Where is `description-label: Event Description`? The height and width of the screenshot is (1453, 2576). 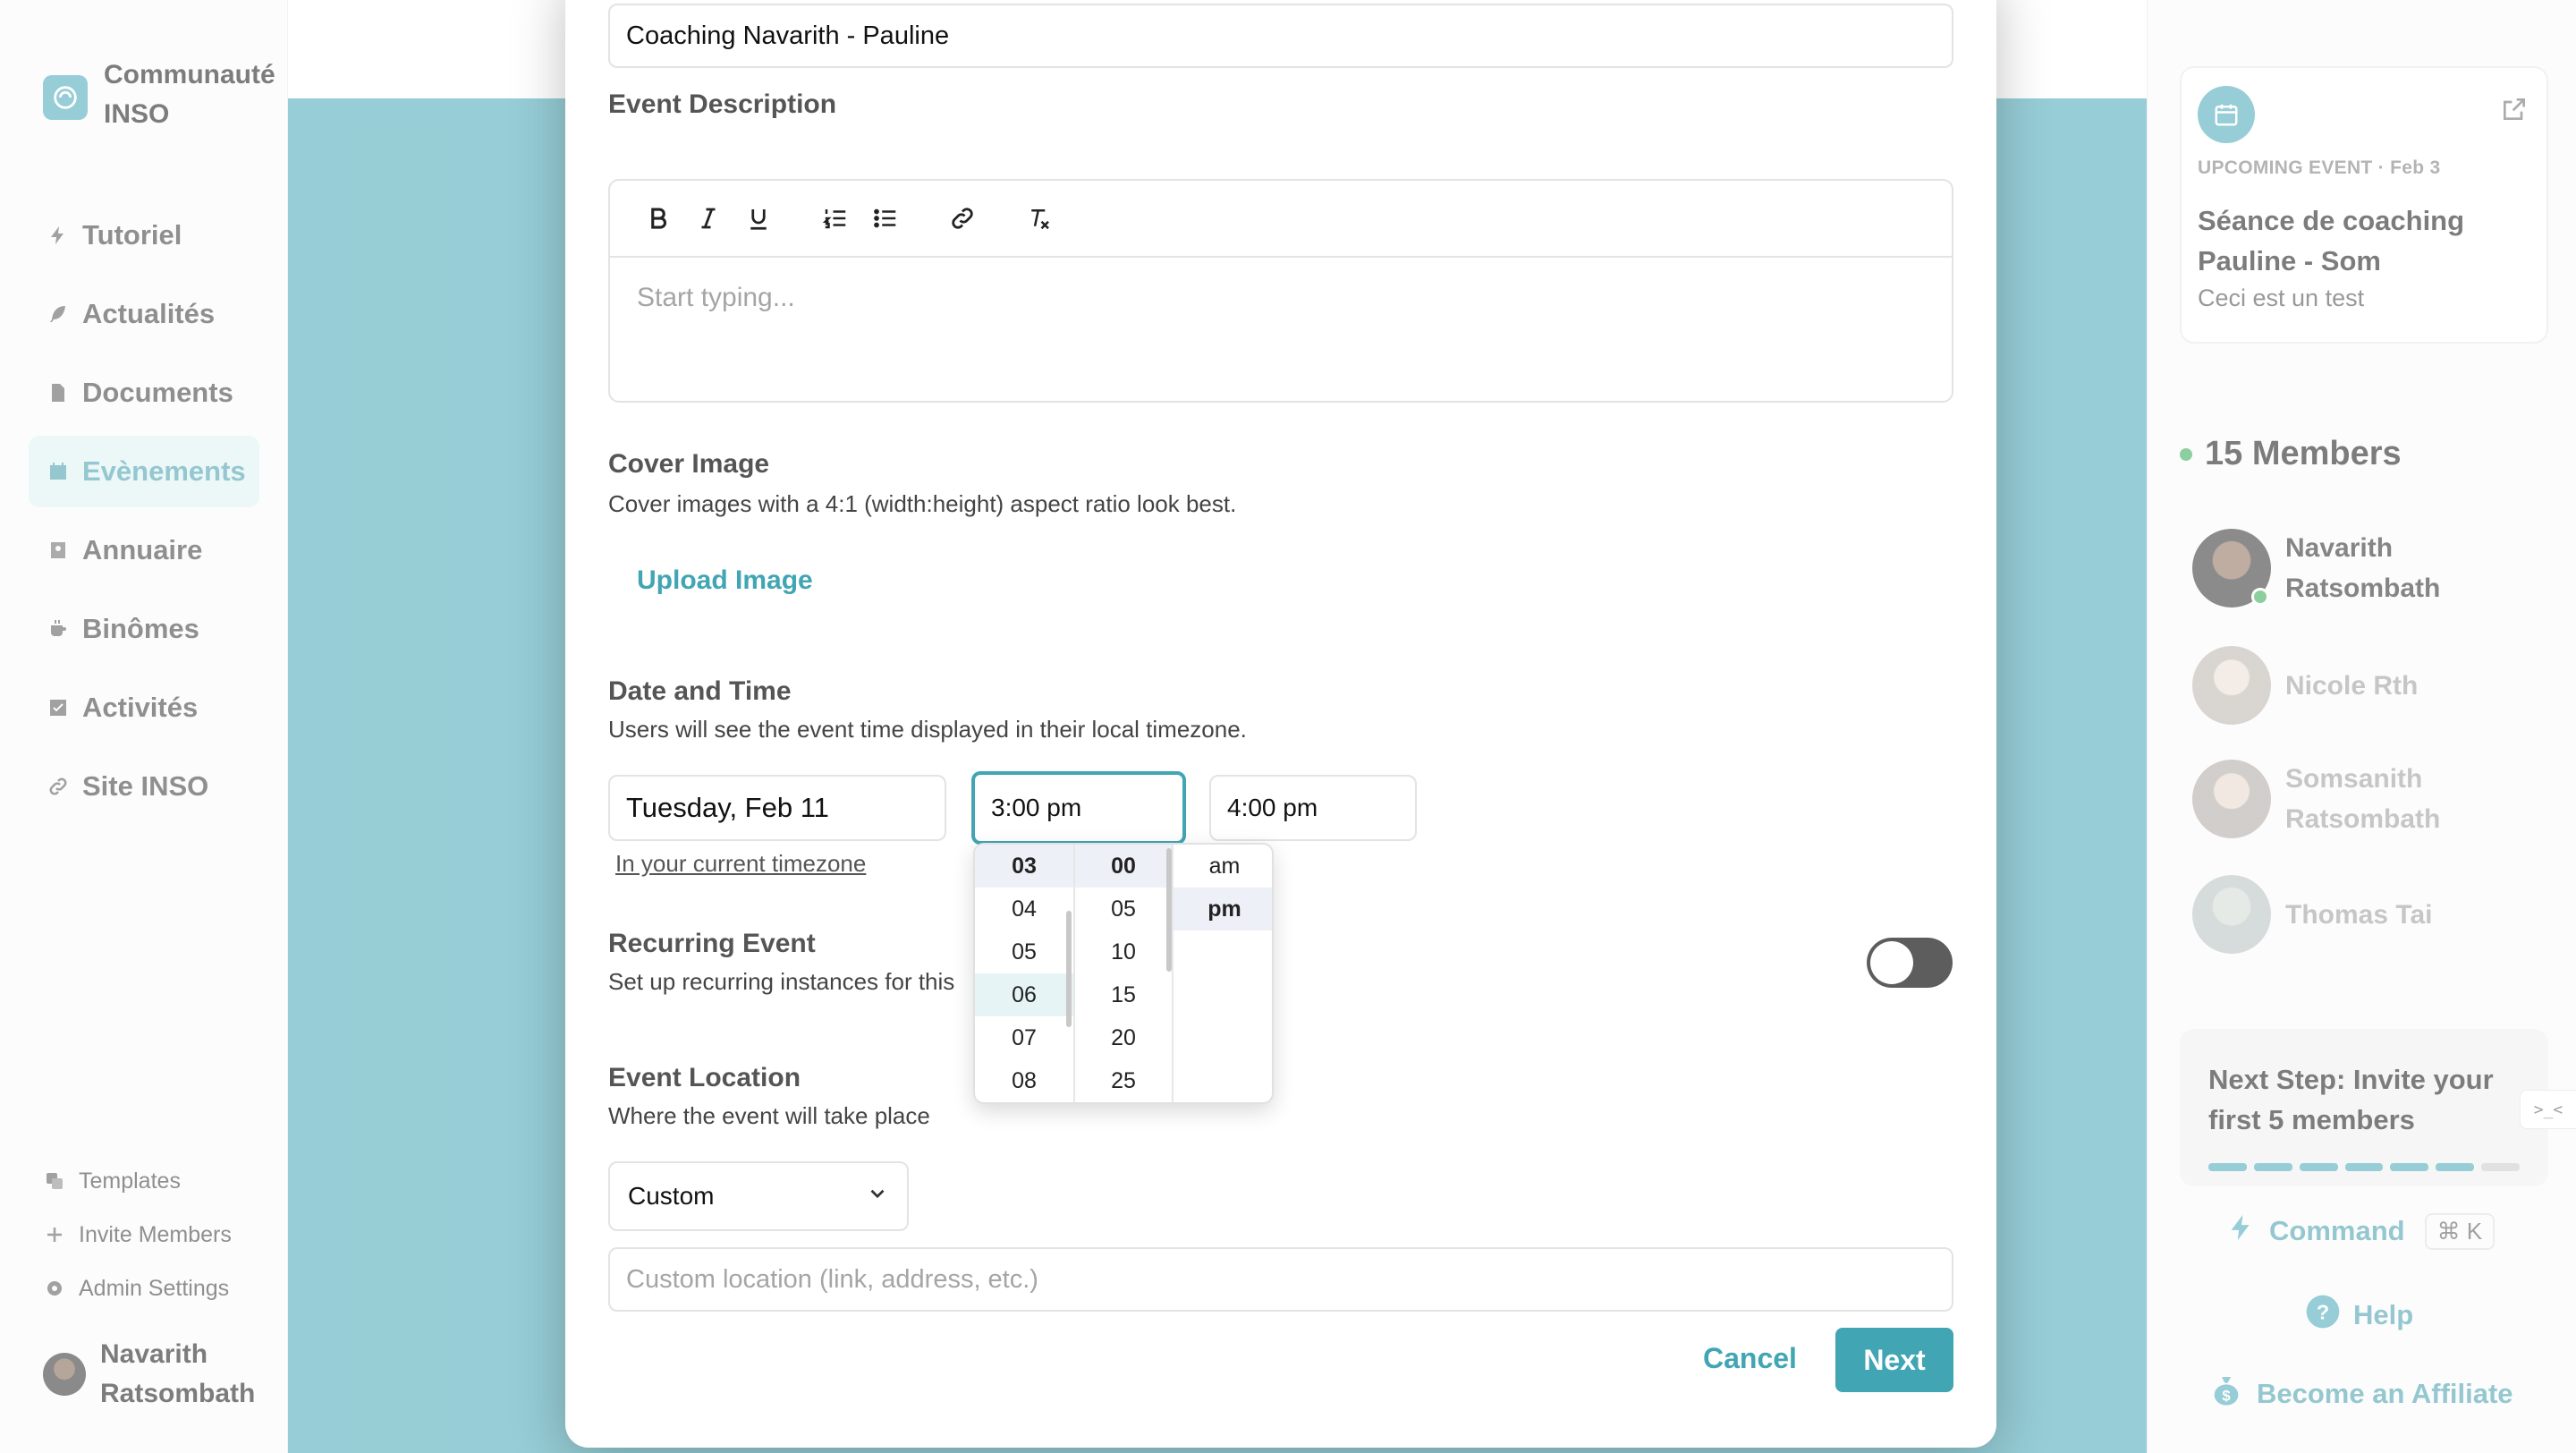
description-label: Event Description is located at coordinates (722, 104).